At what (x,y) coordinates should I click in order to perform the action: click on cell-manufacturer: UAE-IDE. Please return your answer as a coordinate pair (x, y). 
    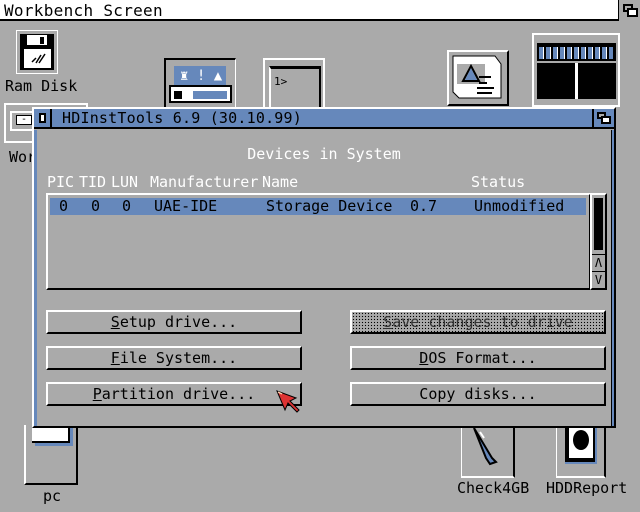
    Looking at the image, I should click on (186, 206).